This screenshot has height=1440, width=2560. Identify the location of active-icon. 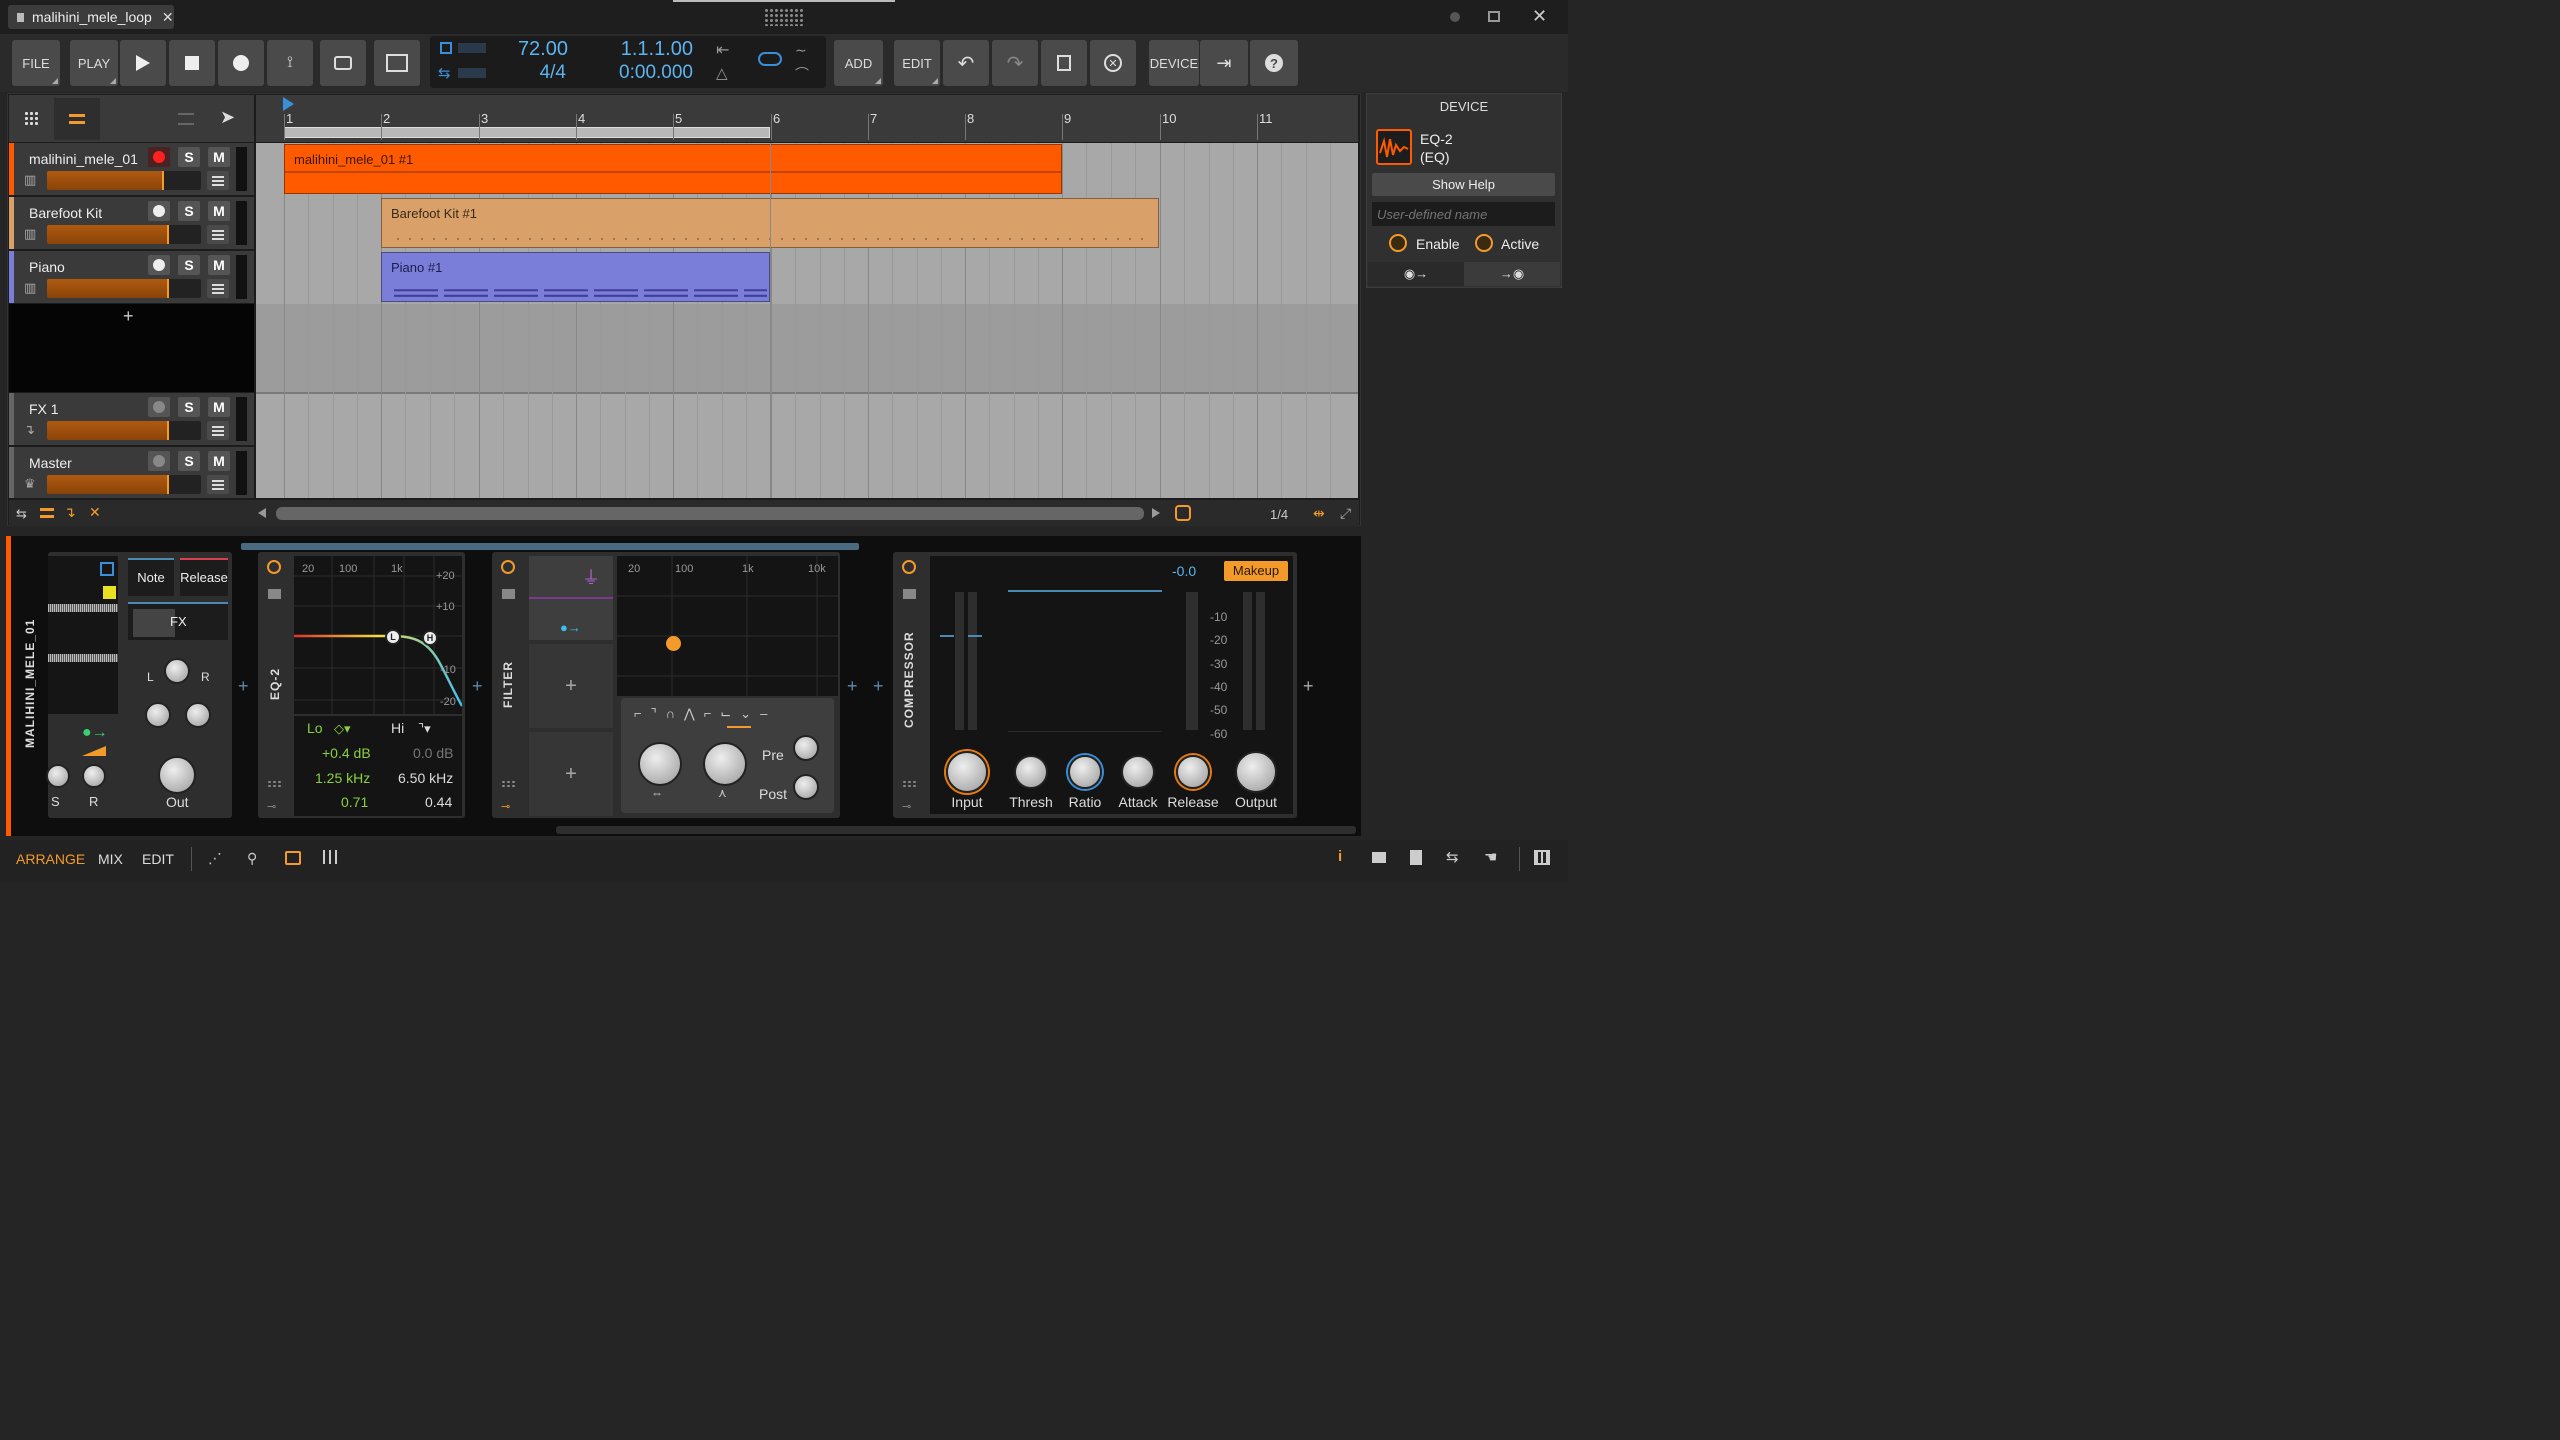
(1484, 243).